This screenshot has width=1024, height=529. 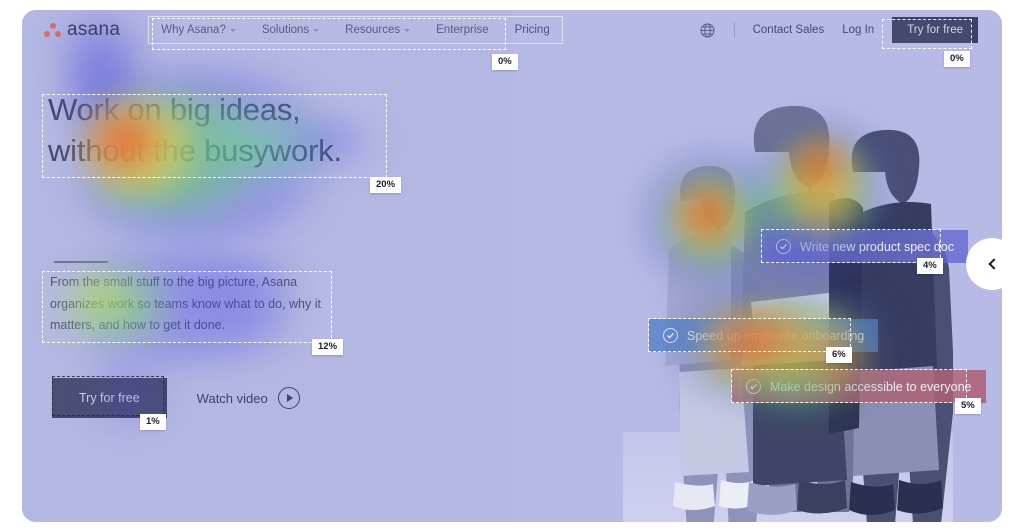 I want to click on heat-label-hero-cta: 1%, so click(x=153, y=422).